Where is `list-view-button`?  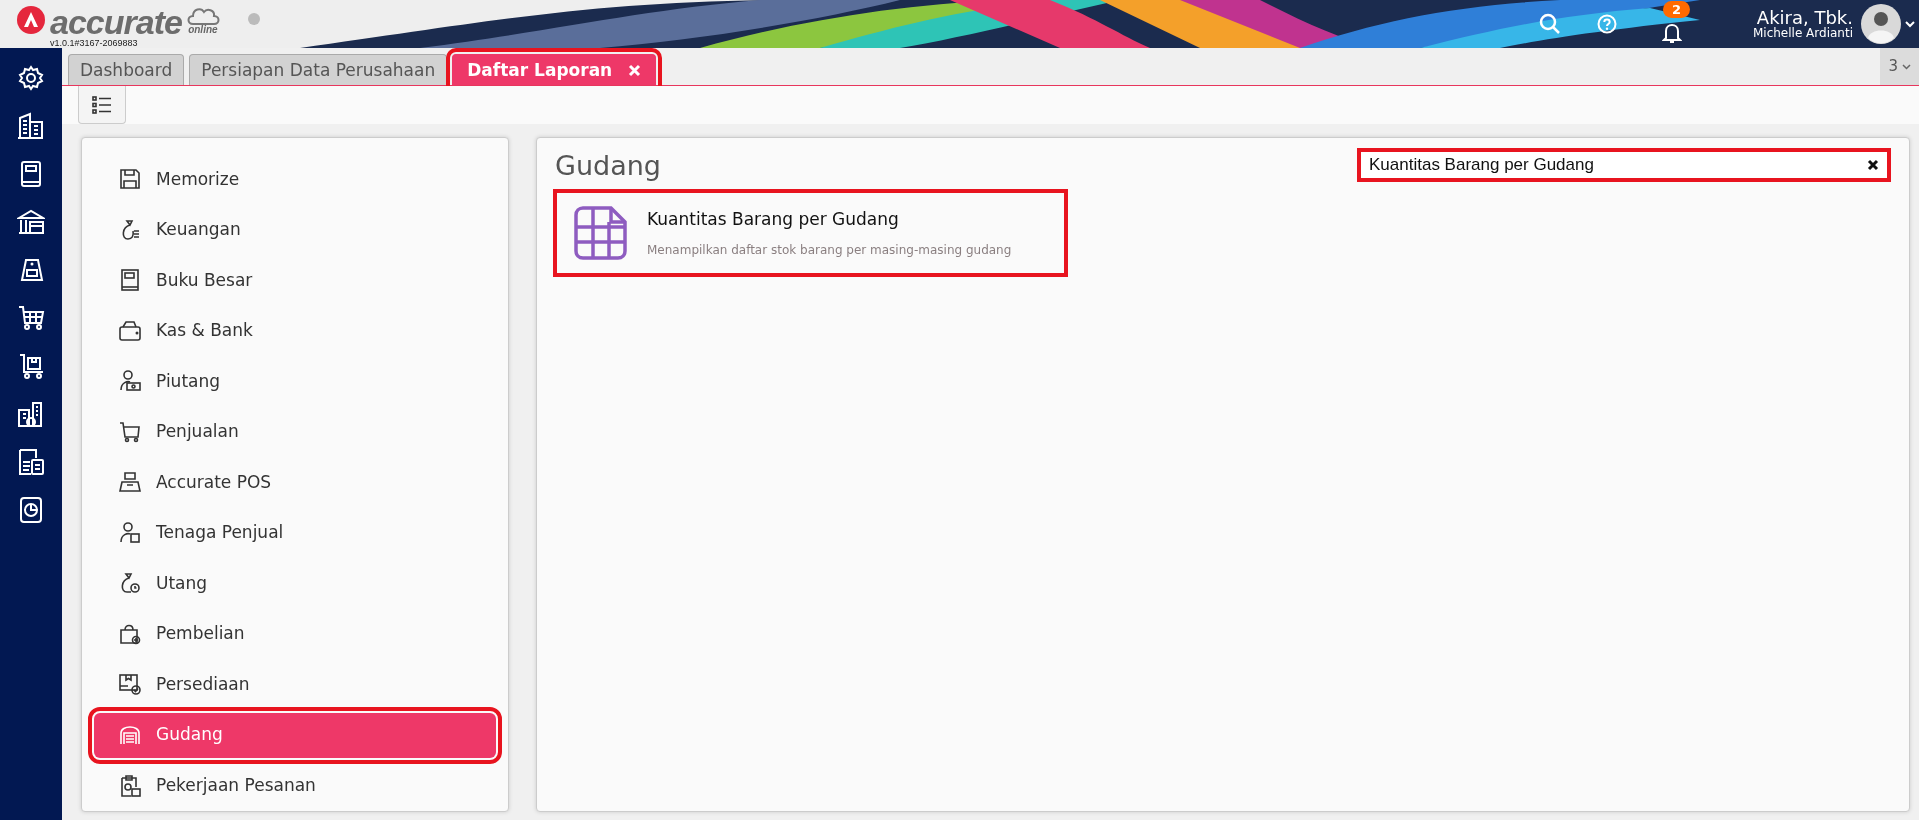
list-view-button is located at coordinates (102, 105).